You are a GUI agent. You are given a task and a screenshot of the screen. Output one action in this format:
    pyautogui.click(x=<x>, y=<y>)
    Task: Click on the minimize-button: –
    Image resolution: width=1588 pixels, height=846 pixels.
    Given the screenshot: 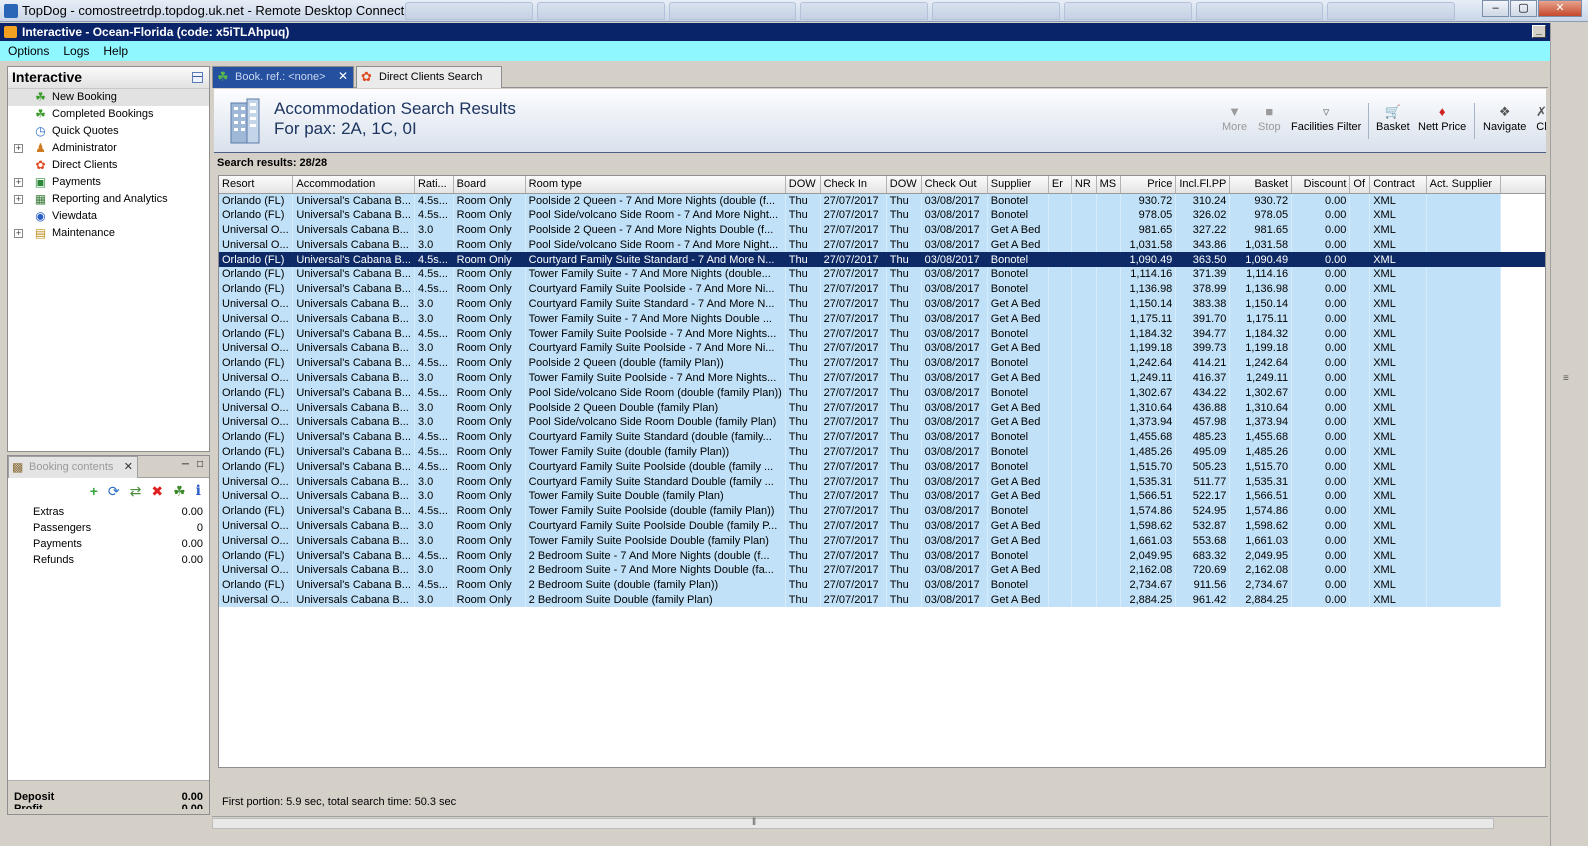 What is the action you would take?
    pyautogui.click(x=1495, y=8)
    